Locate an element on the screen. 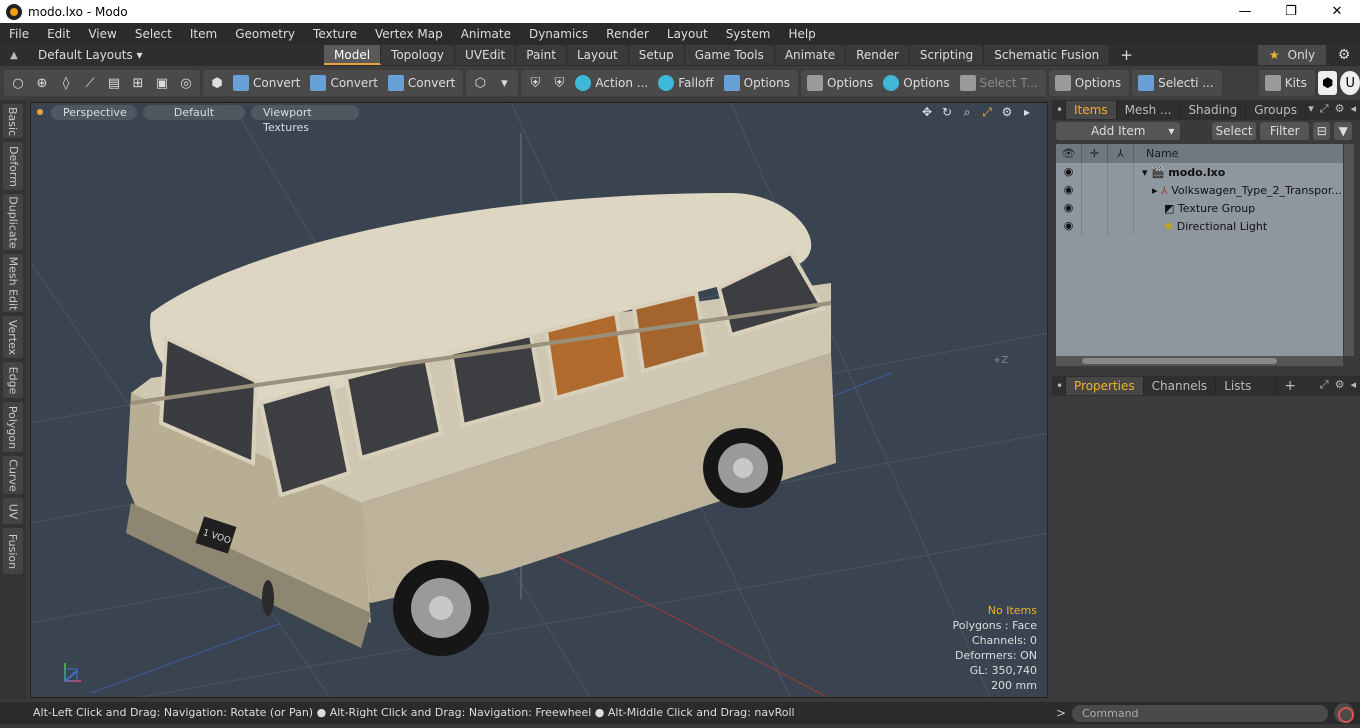  dropdown-arrow-icon: ▾ is located at coordinates (1311, 109).